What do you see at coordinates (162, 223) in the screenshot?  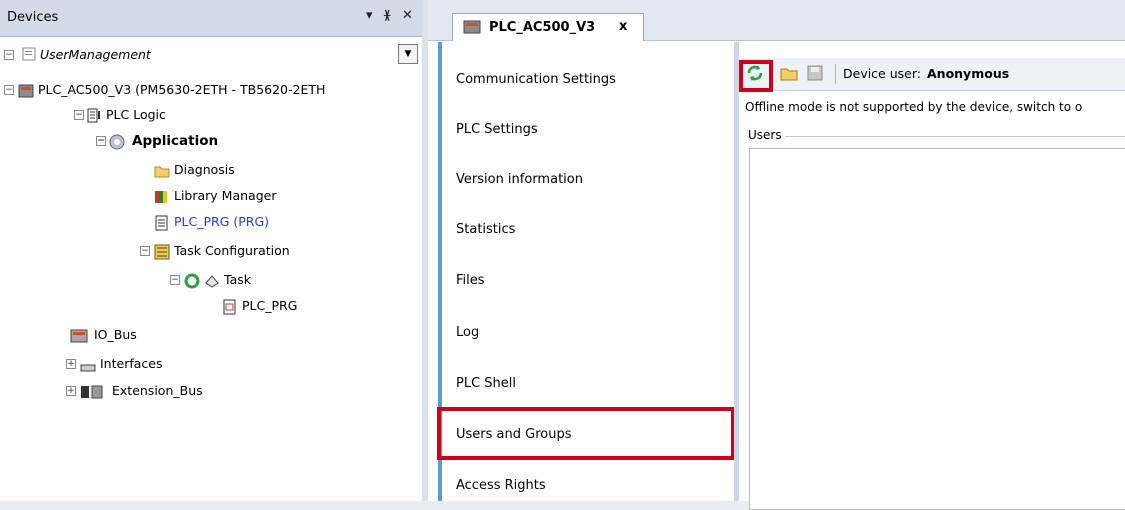 I see `program-icon` at bounding box center [162, 223].